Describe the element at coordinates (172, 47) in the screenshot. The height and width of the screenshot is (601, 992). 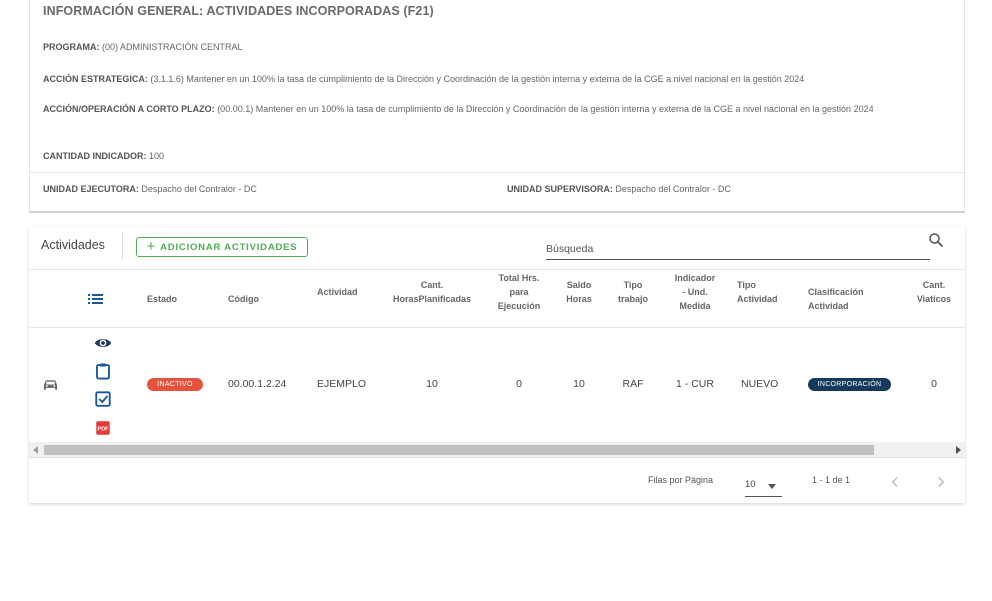
I see `programa-value: (00) ADMINISTRACIÓN CENTRAL` at that location.